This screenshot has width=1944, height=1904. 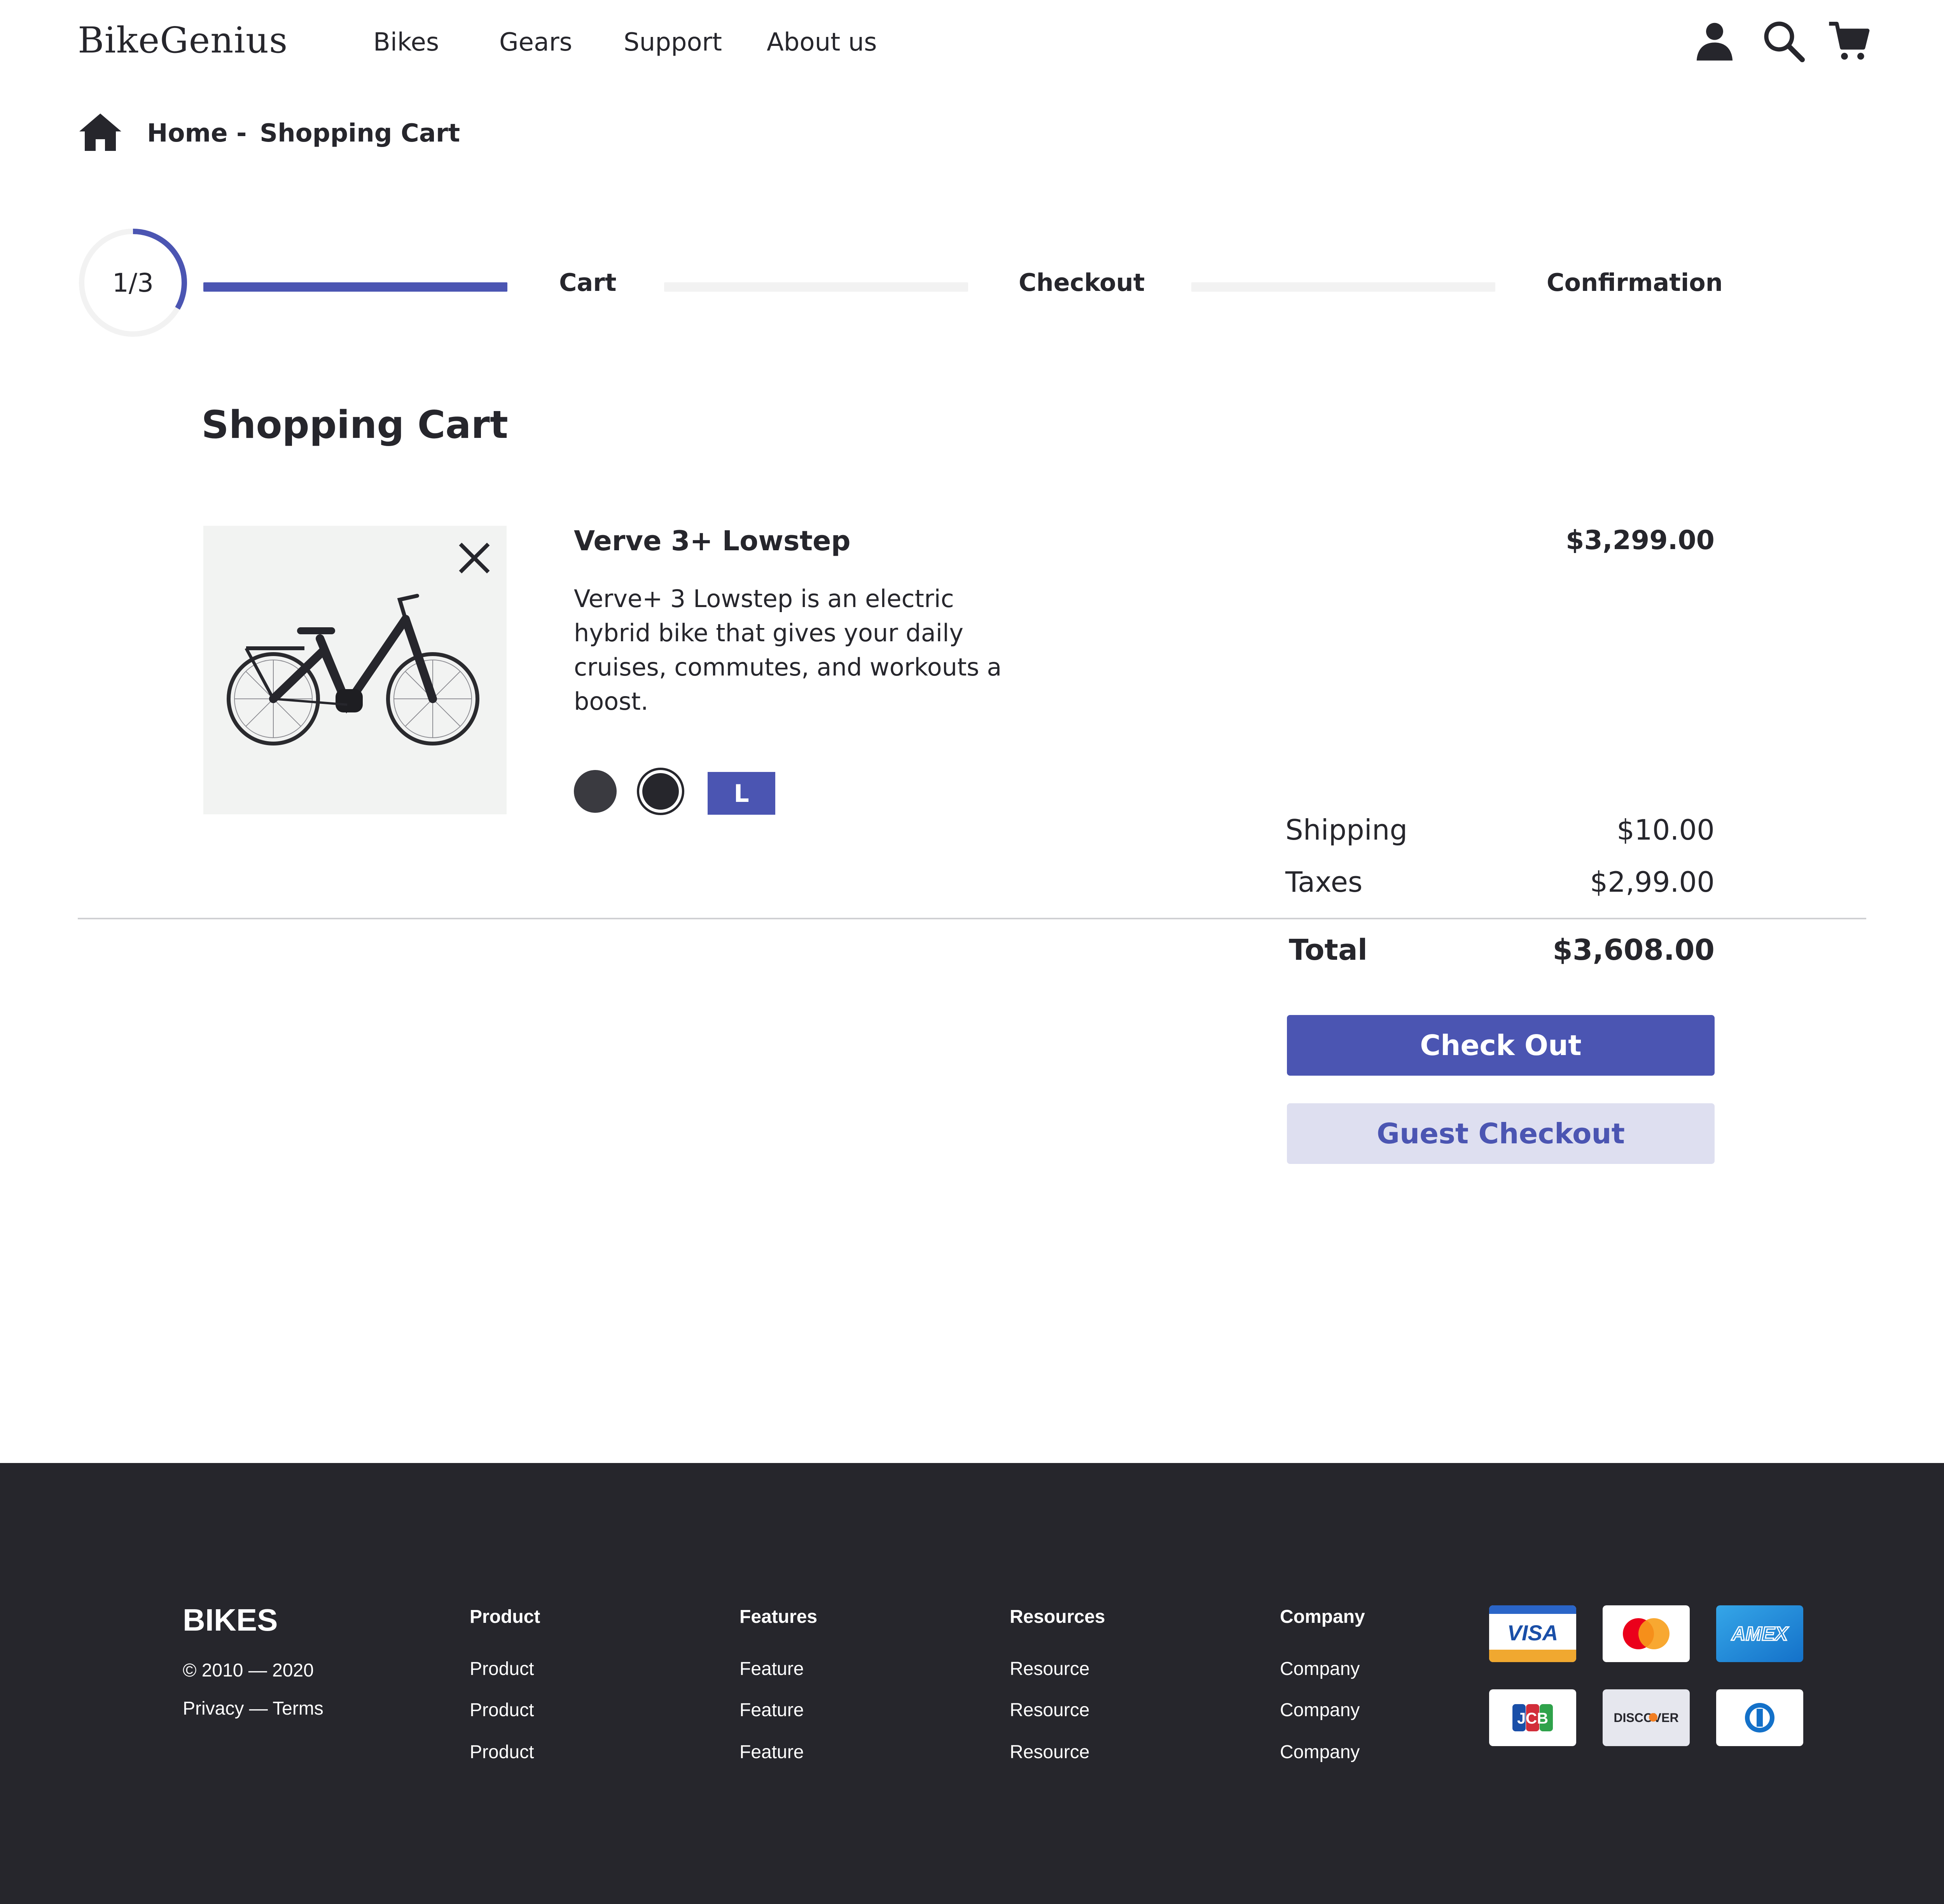 What do you see at coordinates (1652, 882) in the screenshot?
I see `taxes-value: $2,99.00` at bounding box center [1652, 882].